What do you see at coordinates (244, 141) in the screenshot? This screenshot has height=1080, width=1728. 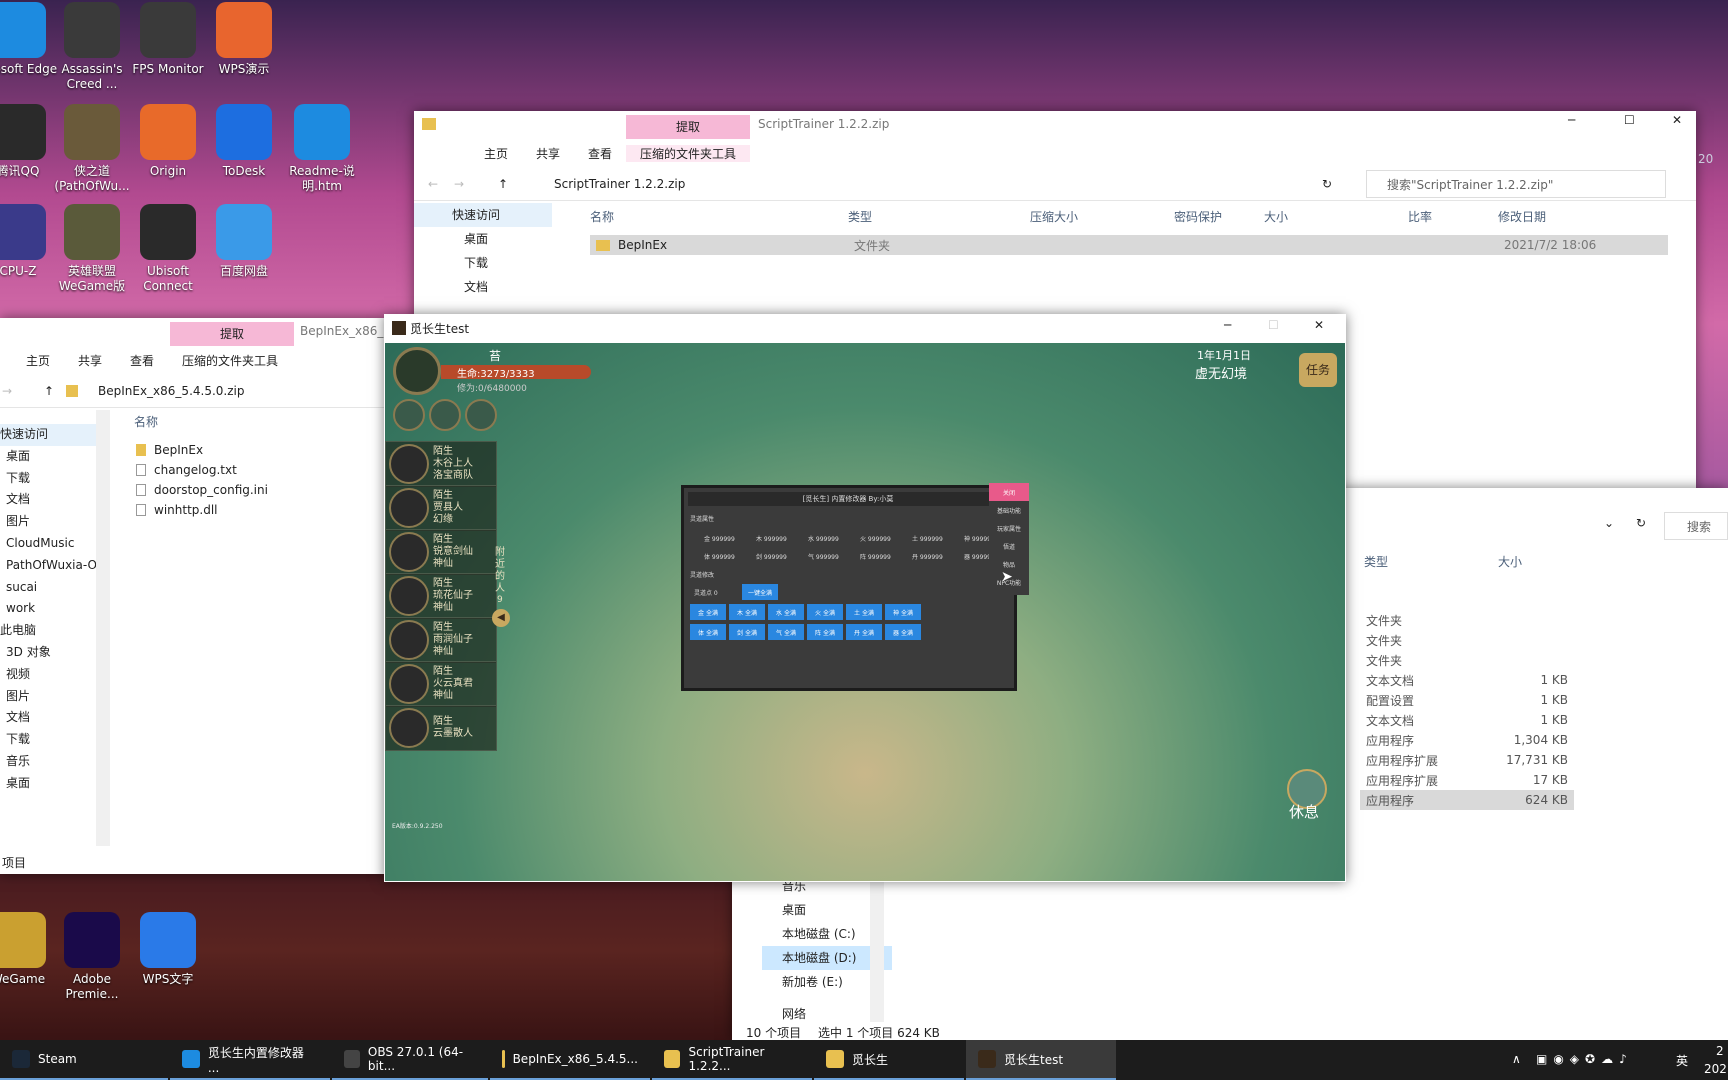 I see `desktop-shortcut: ToDesk` at bounding box center [244, 141].